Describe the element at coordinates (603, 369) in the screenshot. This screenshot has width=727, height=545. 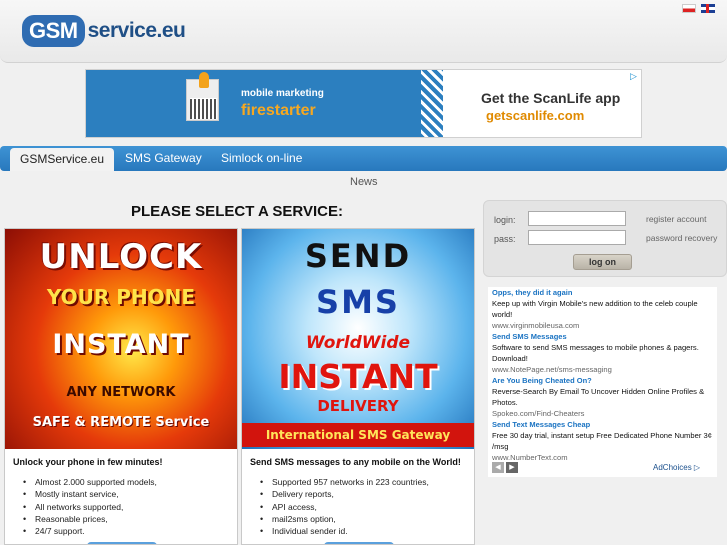
I see `ad-url: www.NotePage.net/sms-messaging` at that location.